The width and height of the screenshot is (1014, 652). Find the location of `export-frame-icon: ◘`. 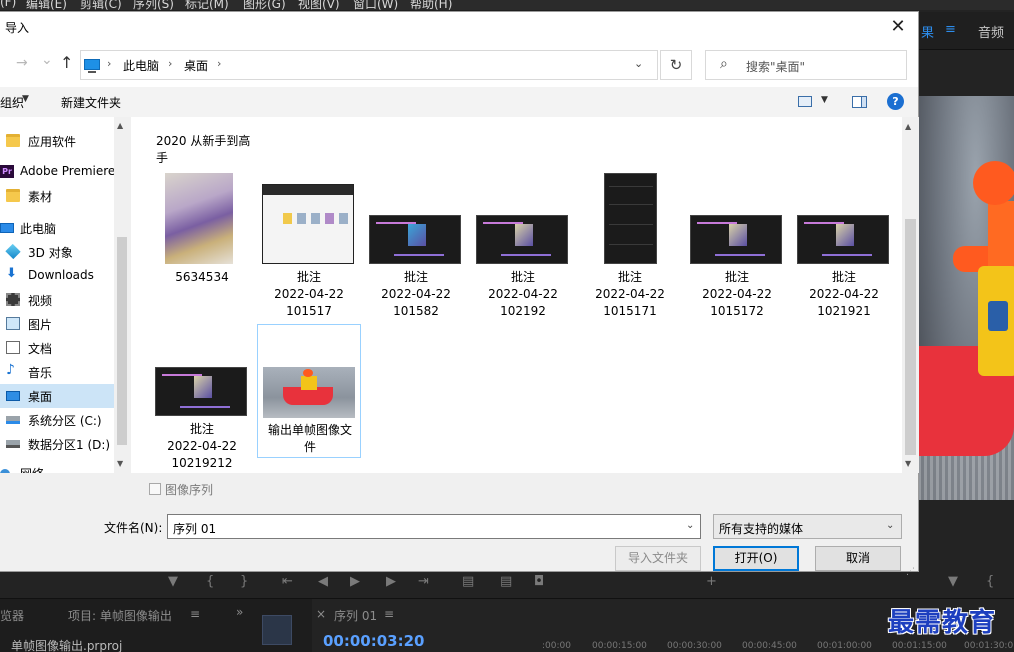

export-frame-icon: ◘ is located at coordinates (539, 581).